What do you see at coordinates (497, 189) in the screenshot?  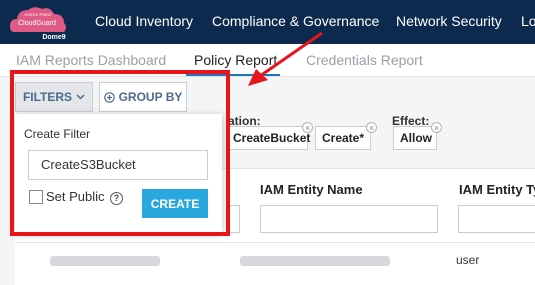 I see `column-header-entity-type: IAM Entity Typ` at bounding box center [497, 189].